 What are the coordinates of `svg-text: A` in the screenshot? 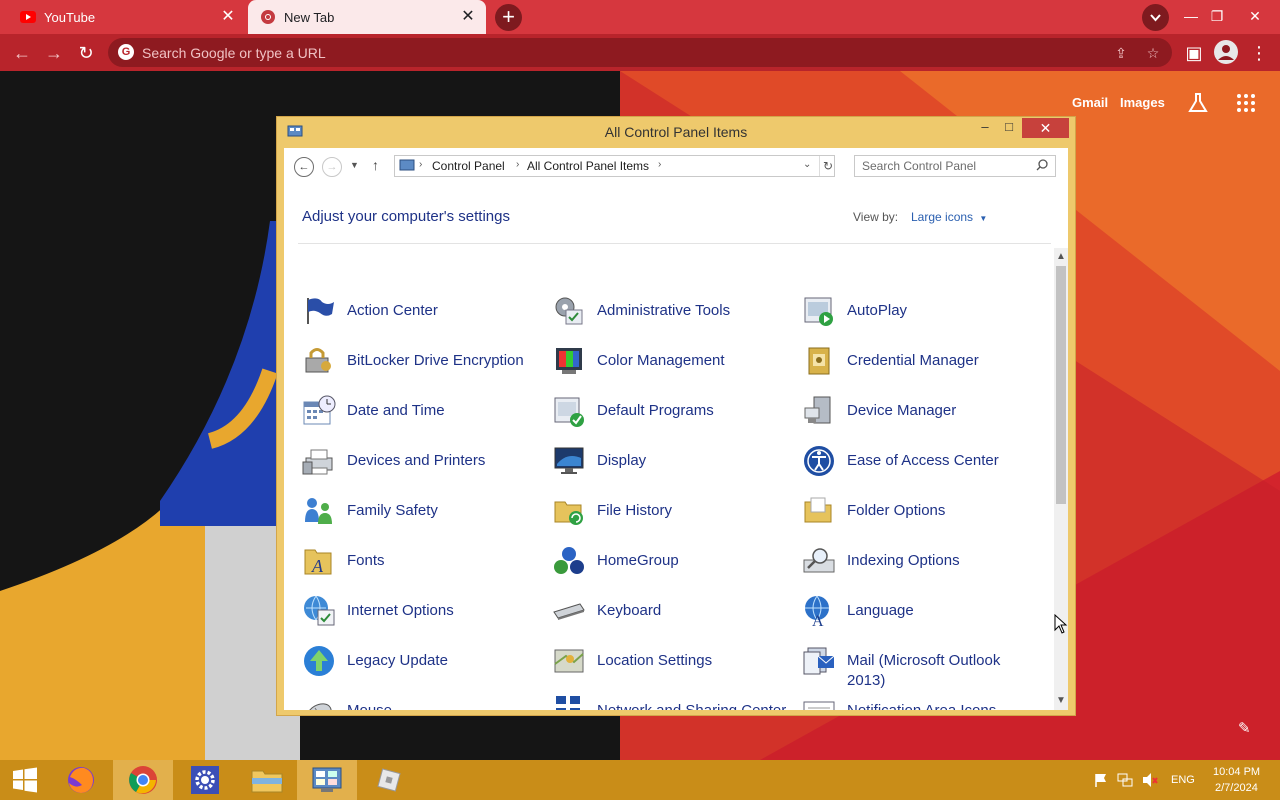 It's located at (818, 620).